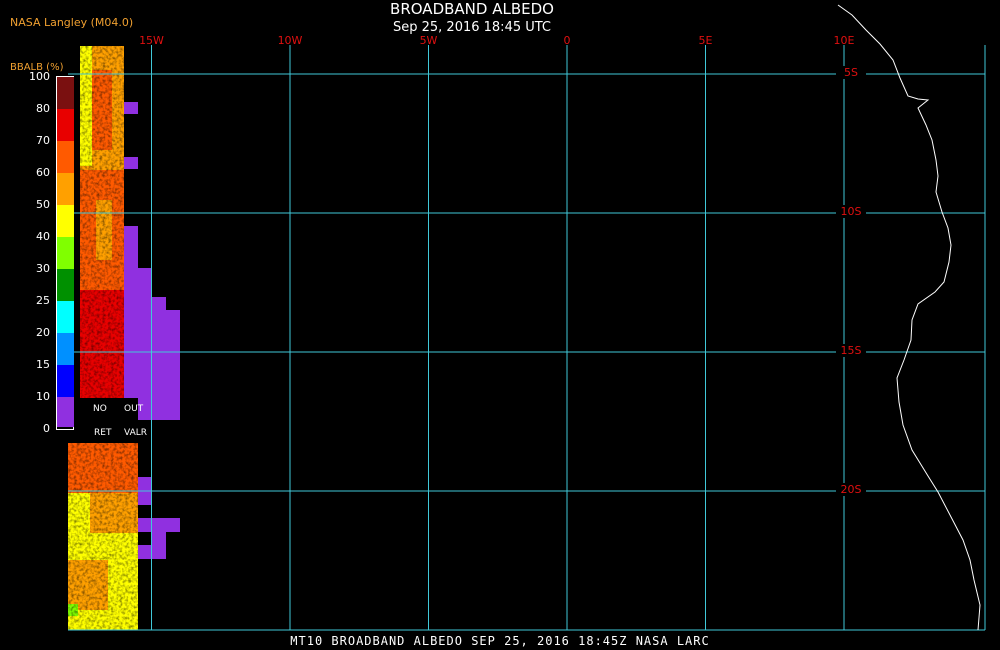 Image resolution: width=1000 pixels, height=650 pixels. I want to click on no-retrieval-label-2: RET, so click(103, 433).